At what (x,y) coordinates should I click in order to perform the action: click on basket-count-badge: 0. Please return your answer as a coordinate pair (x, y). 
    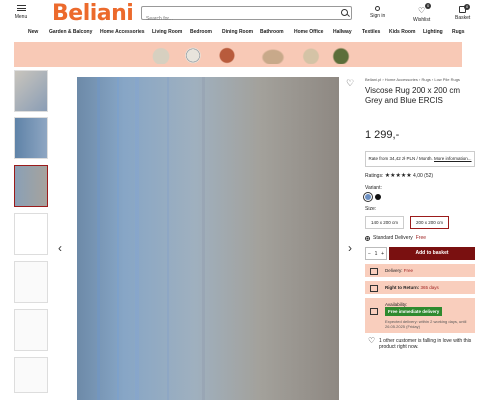
    Looking at the image, I should click on (467, 7).